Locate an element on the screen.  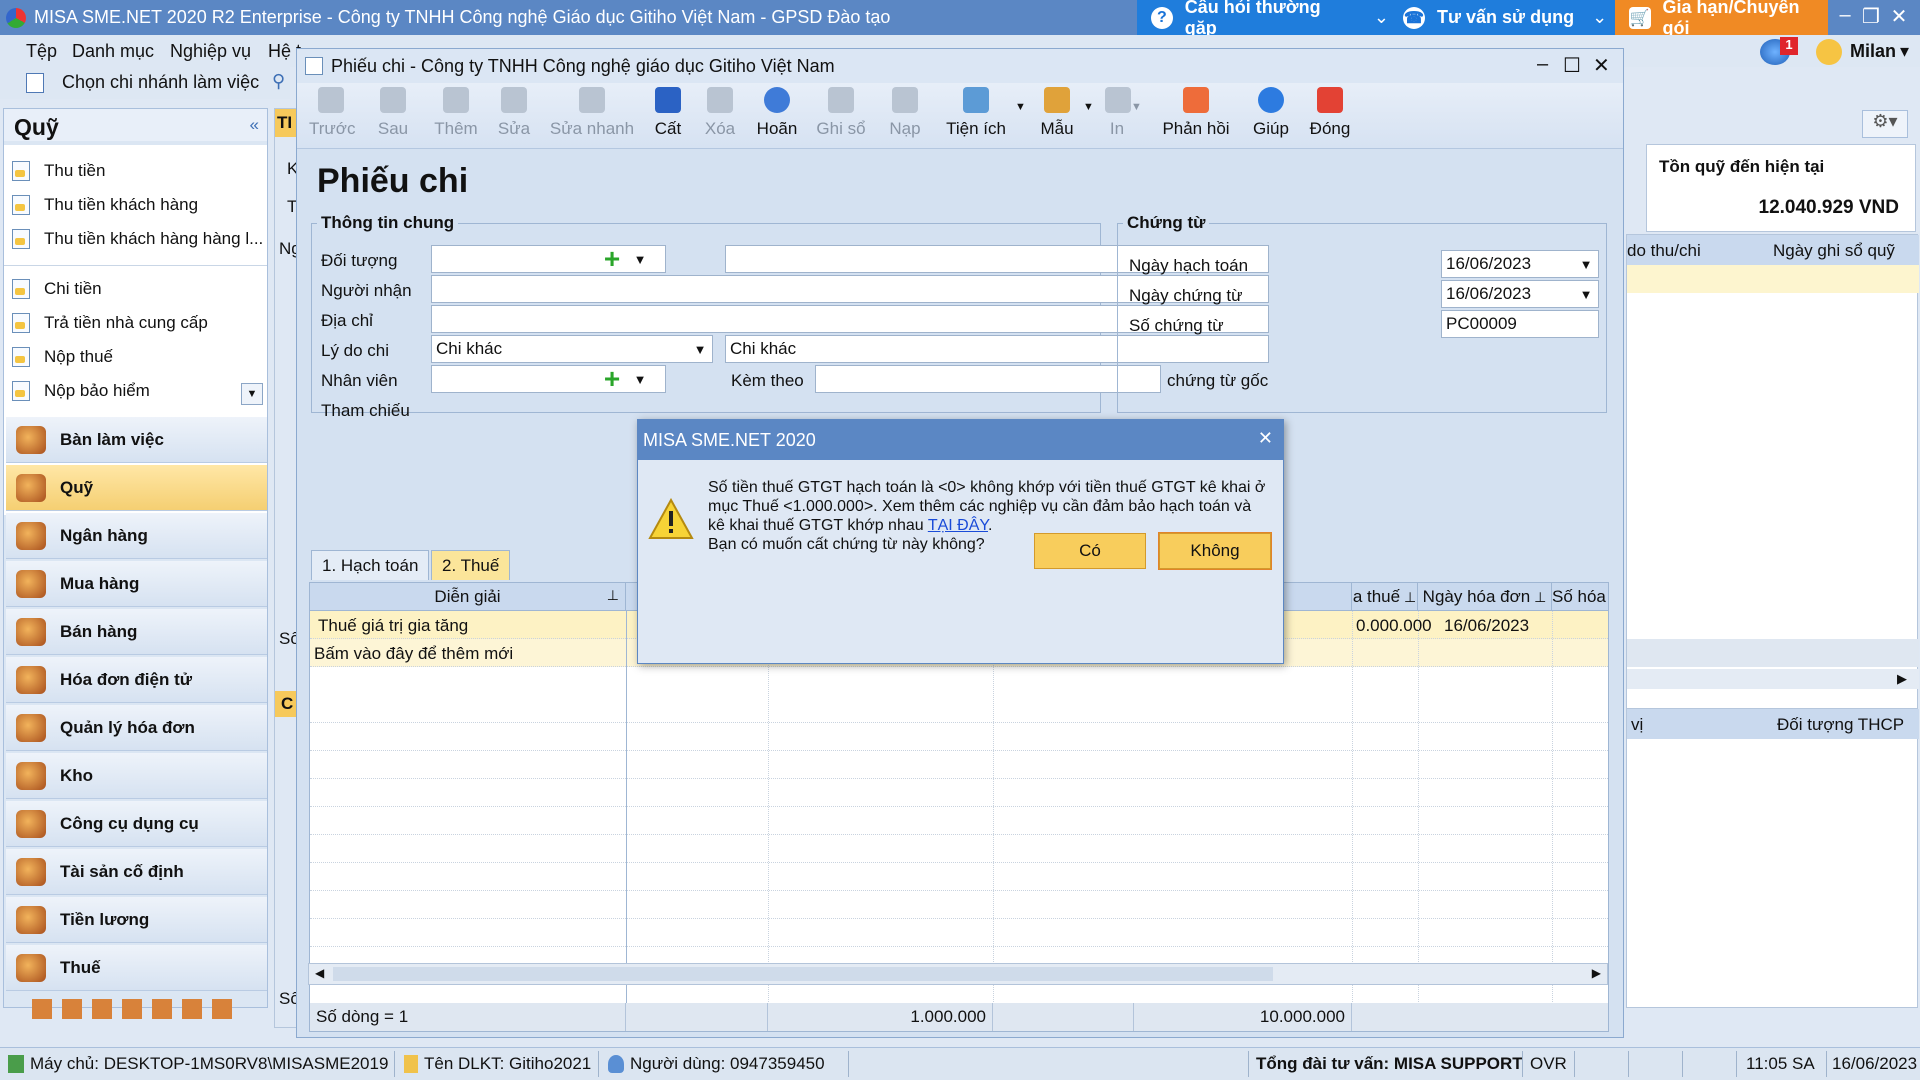
module-ban-lam-viec: Bàn làm việc is located at coordinates (136, 440).